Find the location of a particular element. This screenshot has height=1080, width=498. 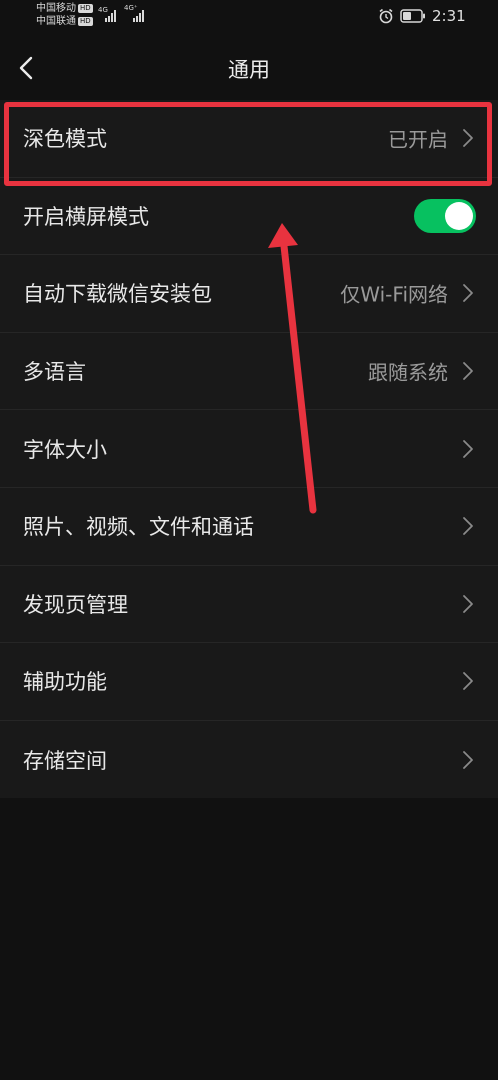

setting-discover-page: 发现页管理 is located at coordinates (249, 605).